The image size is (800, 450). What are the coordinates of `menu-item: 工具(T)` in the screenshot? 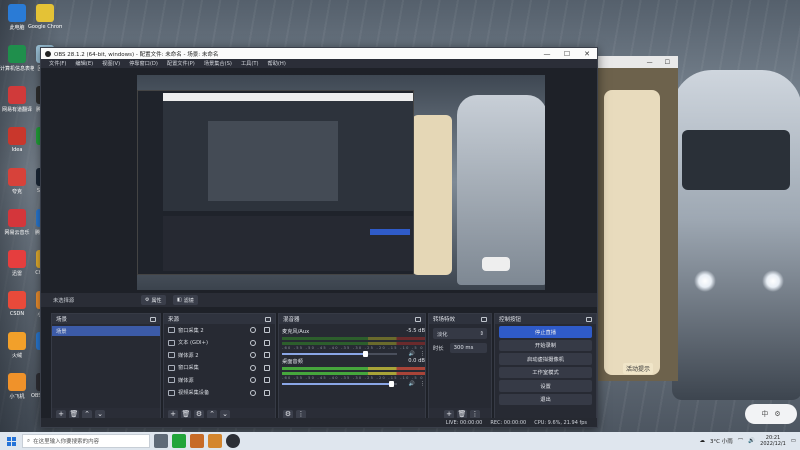 It's located at (250, 63).